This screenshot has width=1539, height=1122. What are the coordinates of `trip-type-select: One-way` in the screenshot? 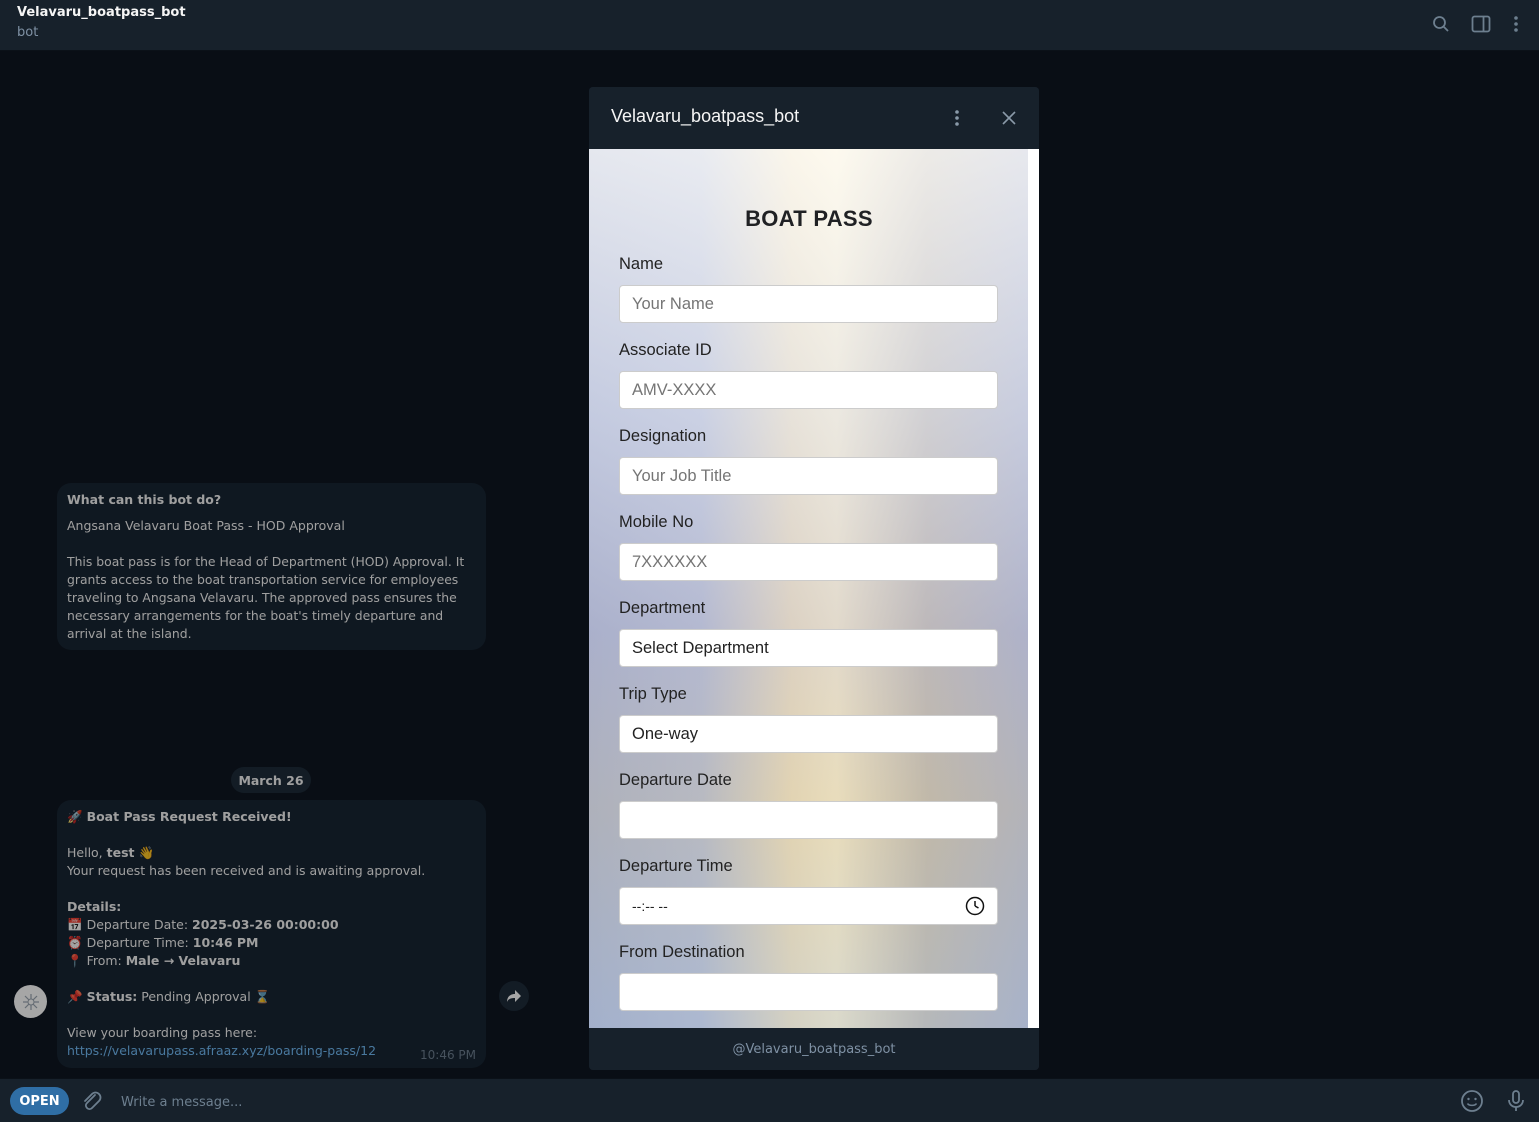 It's located at (808, 734).